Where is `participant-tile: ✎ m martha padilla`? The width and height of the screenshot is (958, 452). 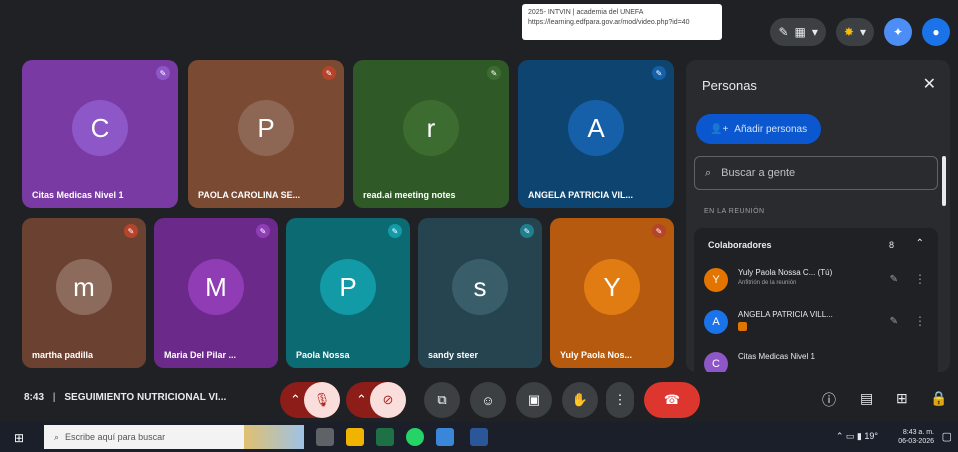
participant-tile: ✎ m martha padilla is located at coordinates (84, 293).